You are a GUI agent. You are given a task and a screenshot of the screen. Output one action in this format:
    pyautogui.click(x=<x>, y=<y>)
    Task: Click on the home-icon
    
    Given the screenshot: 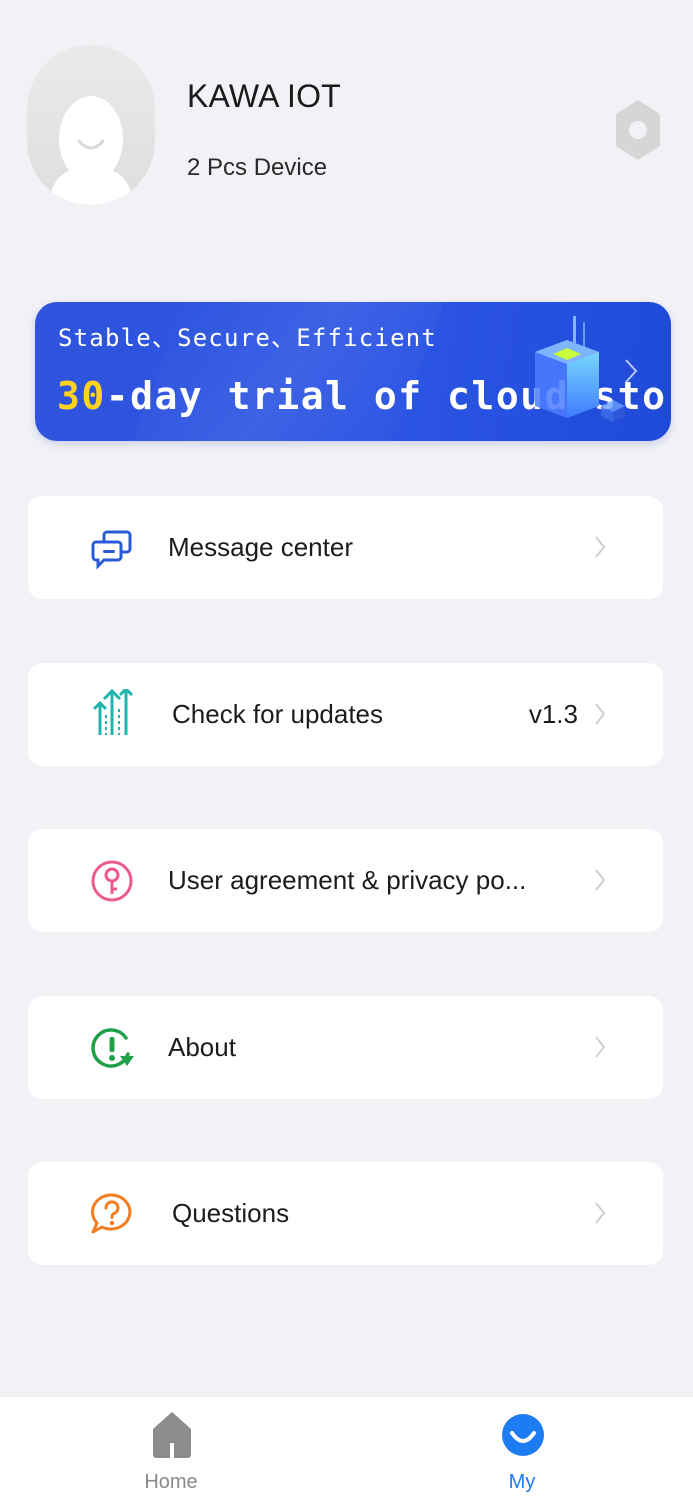 What is the action you would take?
    pyautogui.click(x=172, y=1435)
    